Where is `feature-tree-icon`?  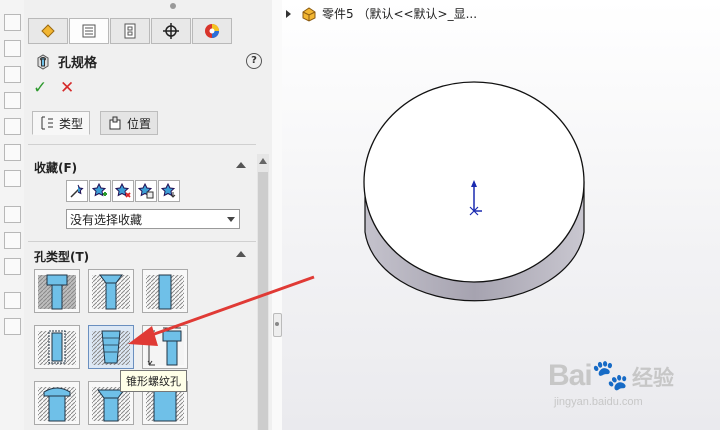
feature-tree-icon is located at coordinates (48, 31).